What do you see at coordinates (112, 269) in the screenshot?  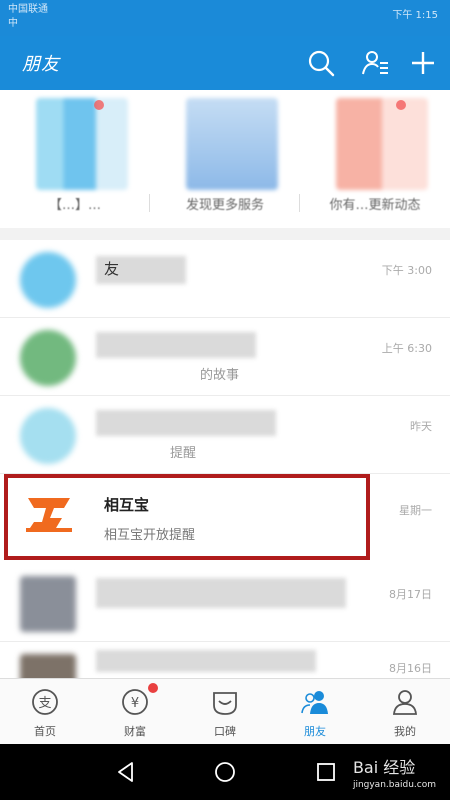 I see `conversation-name: 友` at bounding box center [112, 269].